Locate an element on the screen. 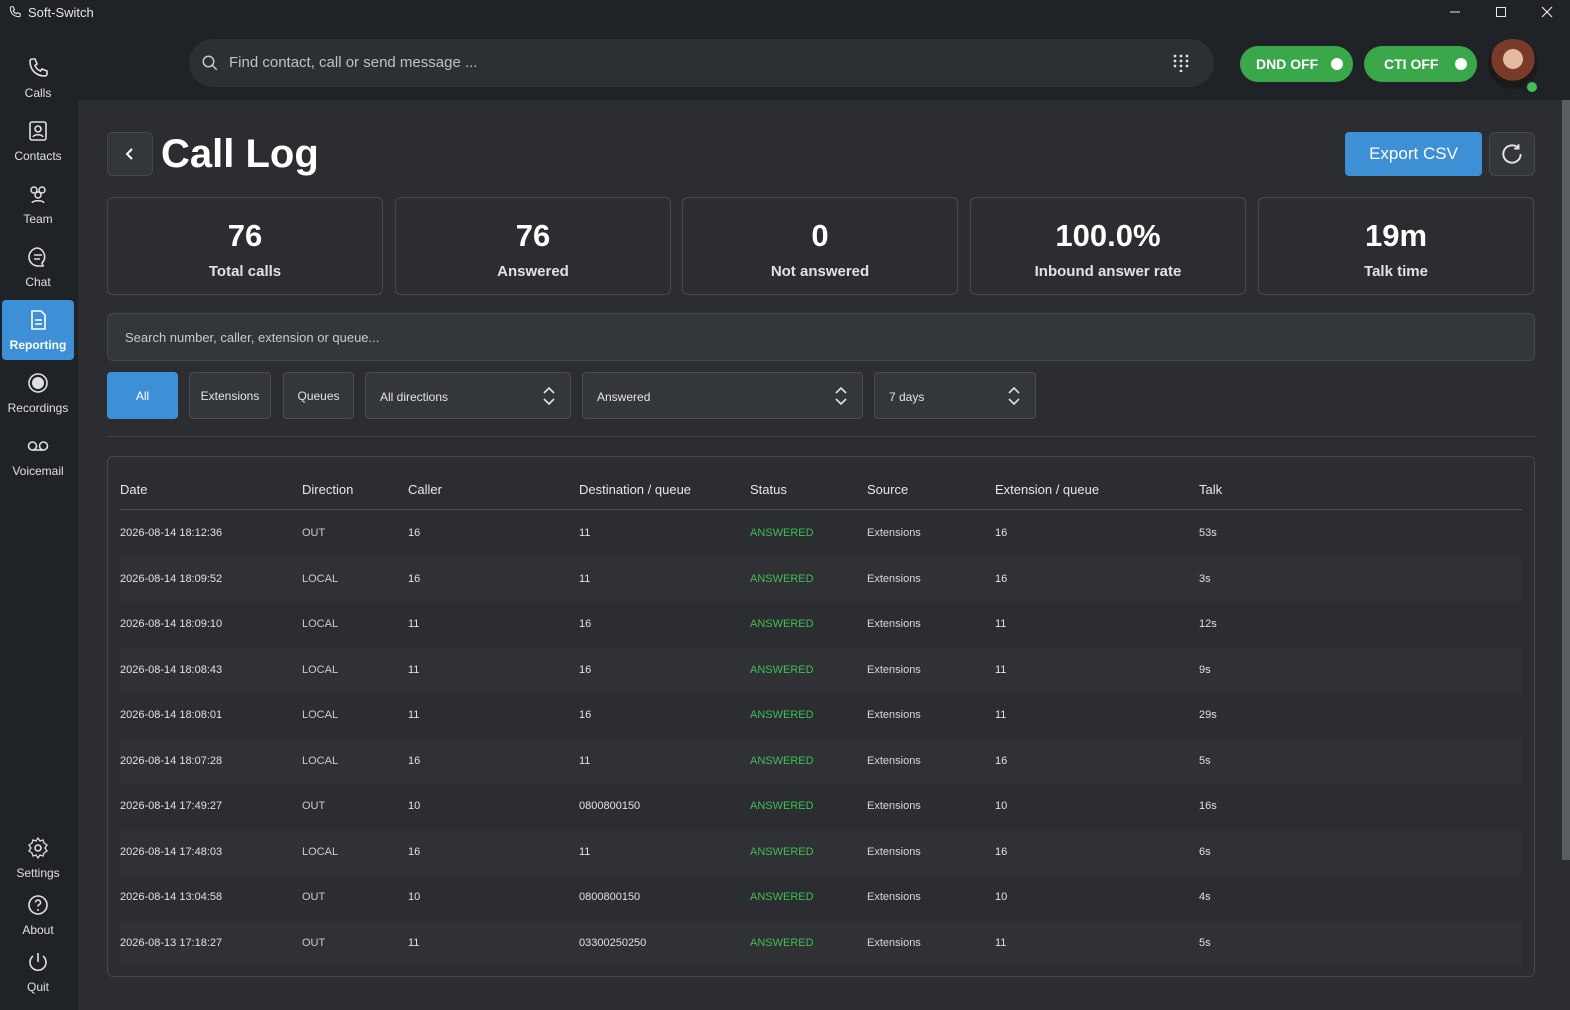 This screenshot has width=1570, height=1010. dnd-toggle: DND OFF is located at coordinates (1296, 64).